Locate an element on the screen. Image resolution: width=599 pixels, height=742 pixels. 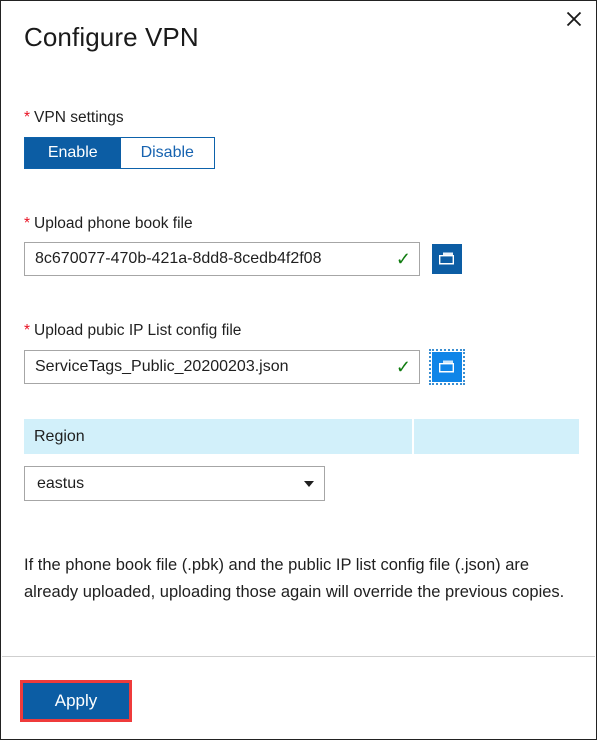
region-table-column-header-blank is located at coordinates (496, 436).